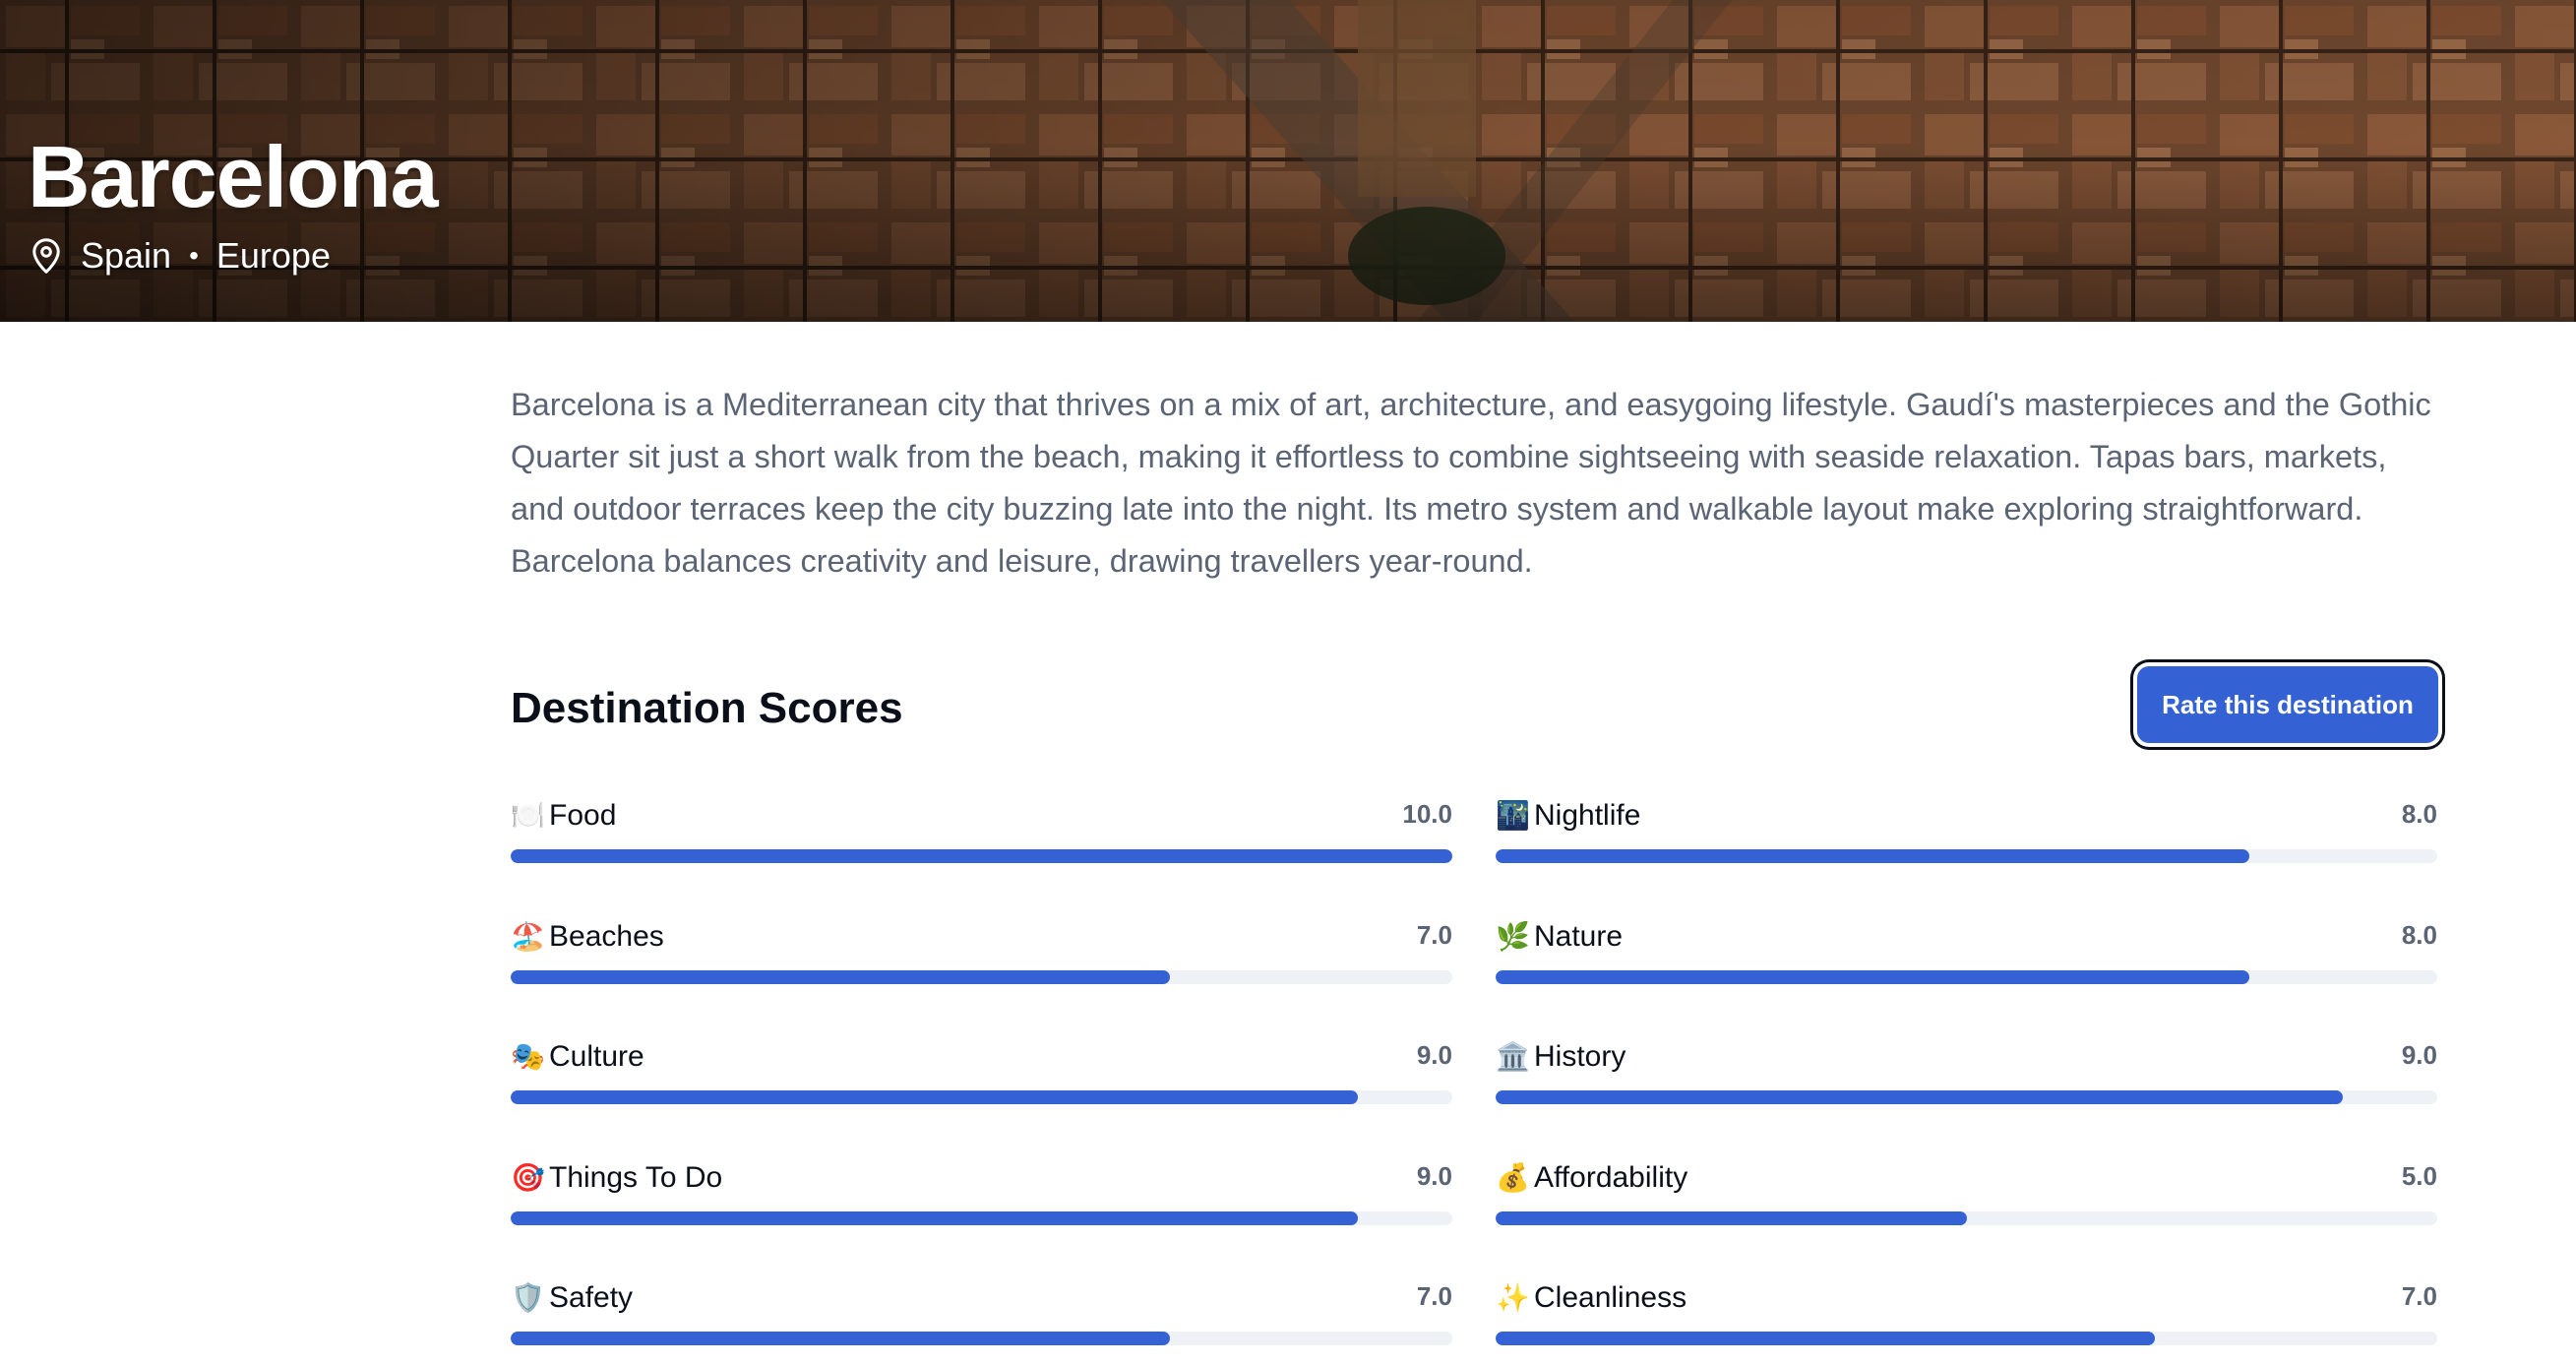  I want to click on score-item-nature: 🌿 Nature 8.0, so click(1966, 959).